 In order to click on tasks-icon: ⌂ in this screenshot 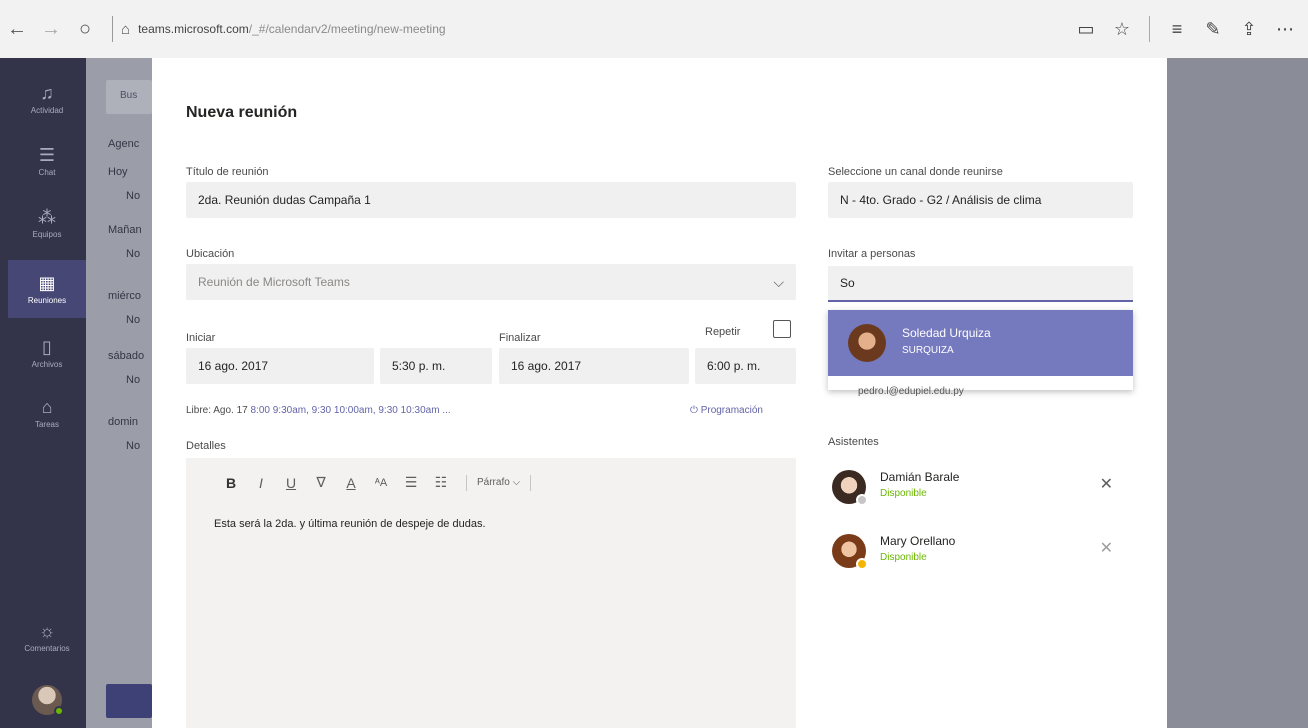, I will do `click(47, 407)`.